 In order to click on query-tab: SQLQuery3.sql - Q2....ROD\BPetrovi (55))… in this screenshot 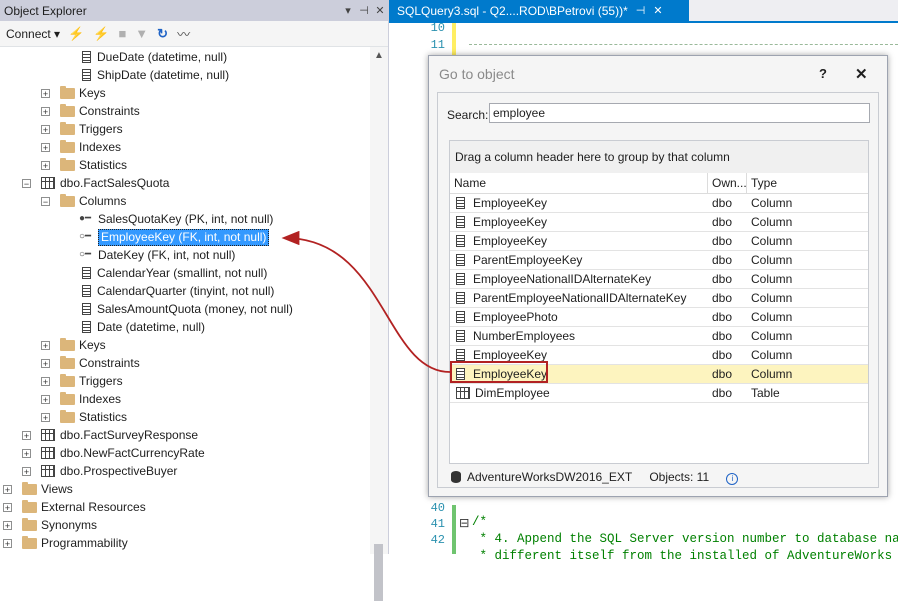, I will do `click(543, 10)`.